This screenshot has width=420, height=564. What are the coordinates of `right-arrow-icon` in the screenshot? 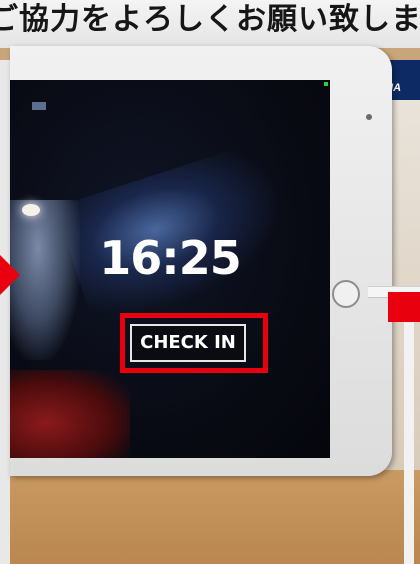 It's located at (404, 307).